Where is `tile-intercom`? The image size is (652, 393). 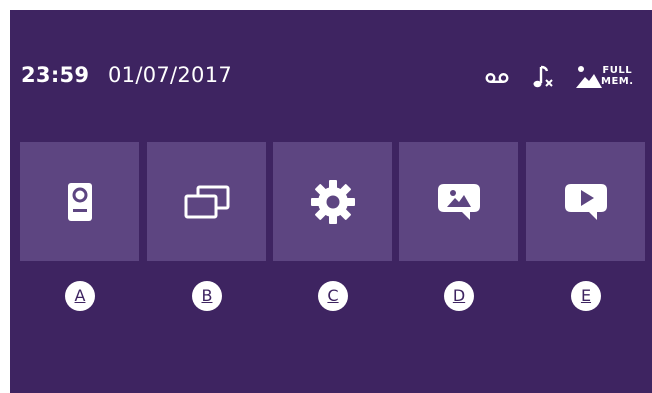 tile-intercom is located at coordinates (79, 201).